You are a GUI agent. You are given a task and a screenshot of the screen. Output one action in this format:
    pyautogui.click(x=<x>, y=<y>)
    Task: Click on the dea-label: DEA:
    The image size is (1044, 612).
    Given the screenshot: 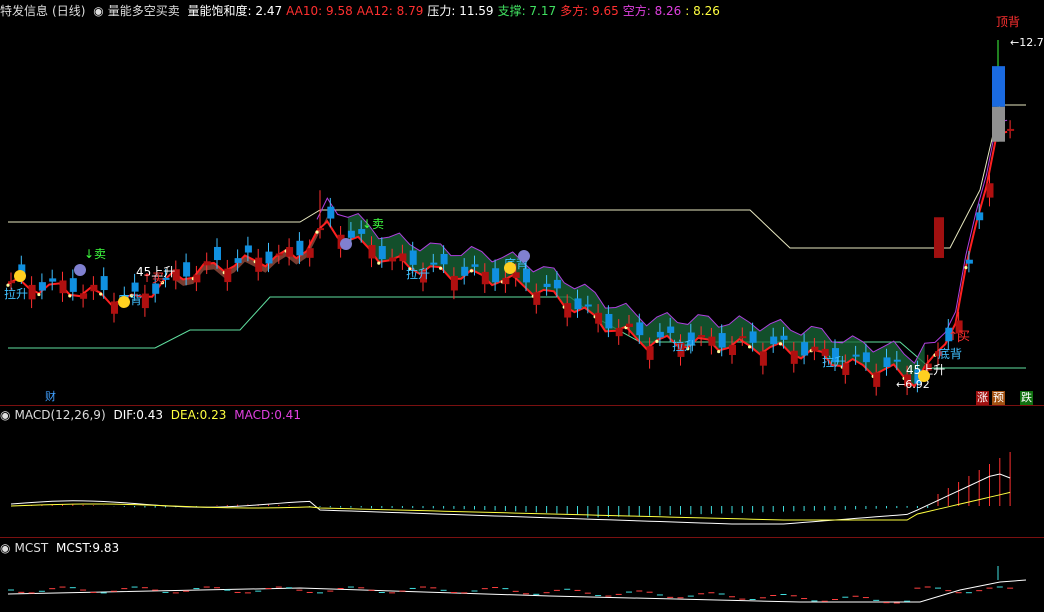 What is the action you would take?
    pyautogui.click(x=185, y=415)
    